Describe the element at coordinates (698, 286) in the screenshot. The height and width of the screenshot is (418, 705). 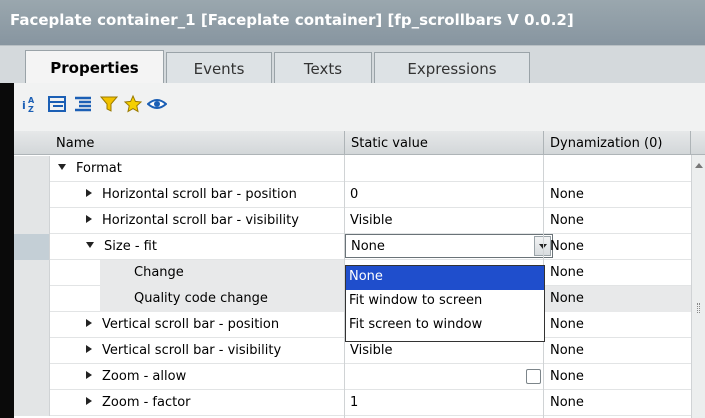
I see `vertical-scrollbar` at that location.